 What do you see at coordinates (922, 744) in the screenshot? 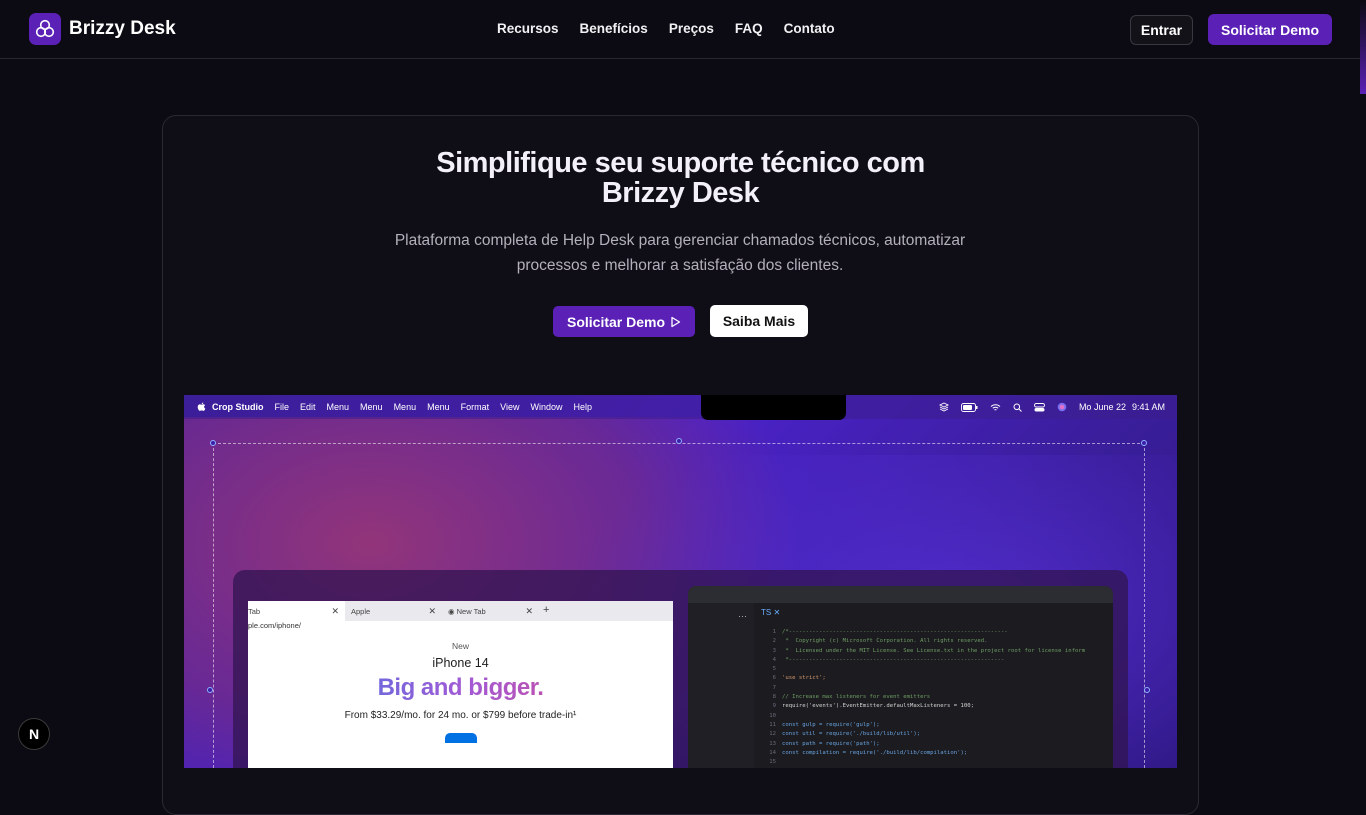
I see `code-line: 13 const path = require('path');` at bounding box center [922, 744].